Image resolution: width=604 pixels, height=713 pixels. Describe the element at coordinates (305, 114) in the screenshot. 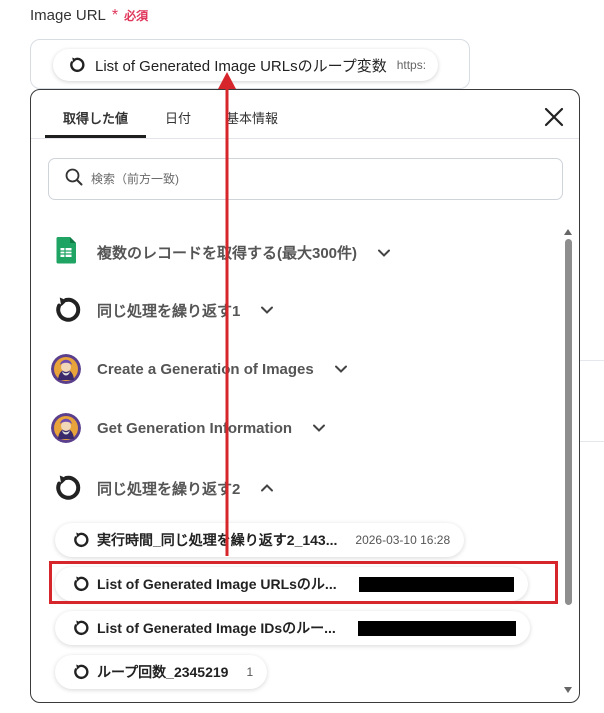

I see `tab-bar: 取得した値 日付 基本情報` at that location.